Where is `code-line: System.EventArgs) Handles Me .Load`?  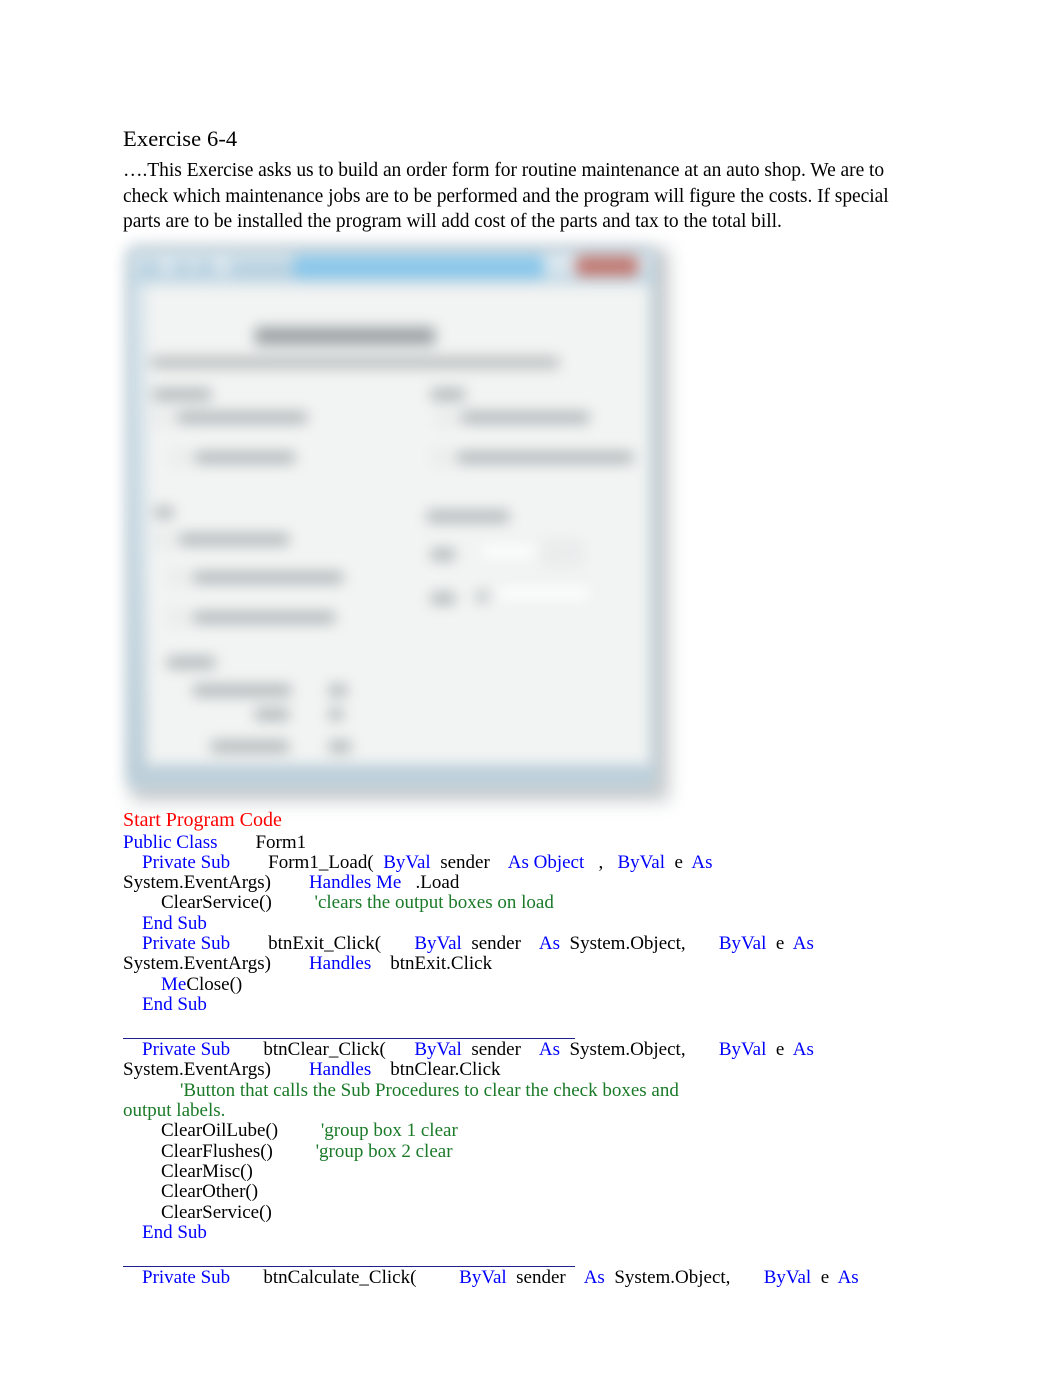
code-line: System.EventArgs) Handles Me .Load is located at coordinates (526, 883).